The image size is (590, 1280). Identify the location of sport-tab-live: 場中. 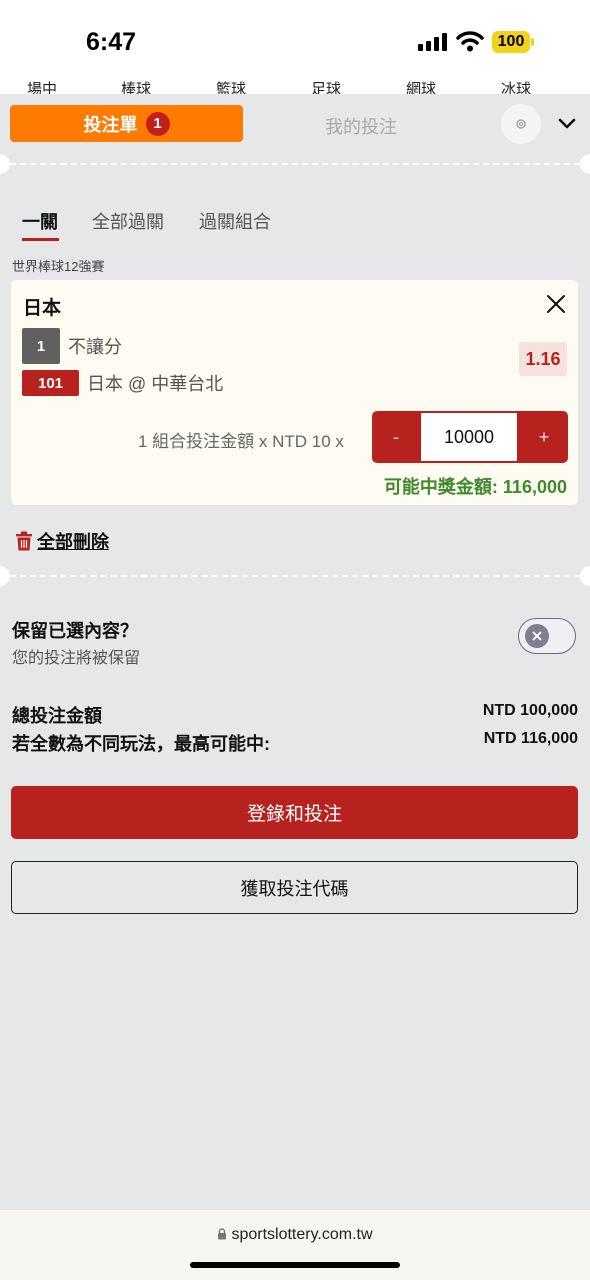
(42, 86).